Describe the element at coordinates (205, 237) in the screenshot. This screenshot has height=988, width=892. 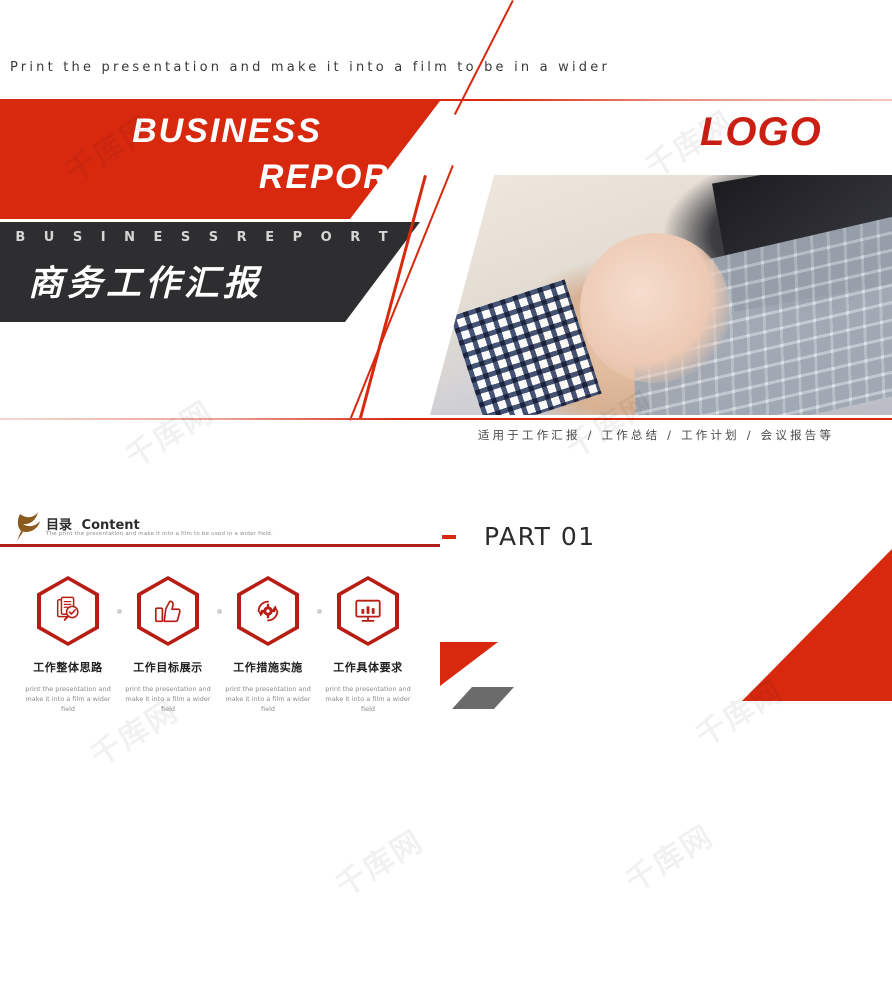
I see `cover-english-label: B U S I N E S S R E P O R T` at that location.